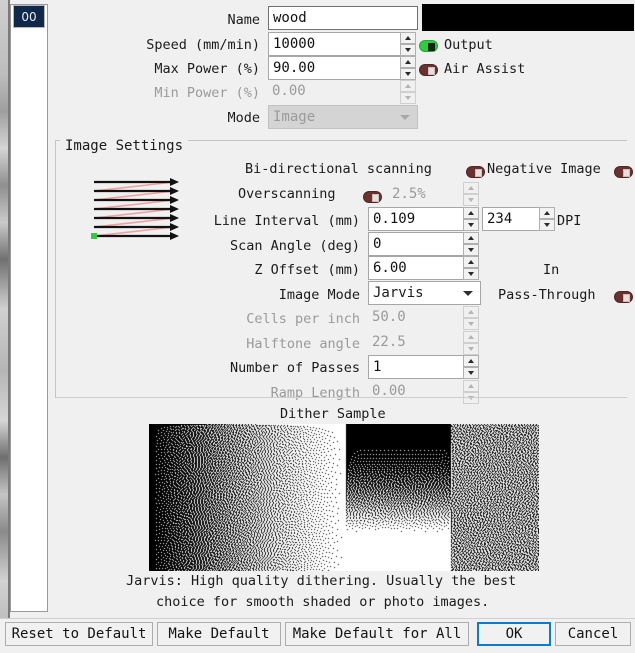 The image size is (635, 653). What do you see at coordinates (551, 270) in the screenshot?
I see `in-label: In` at bounding box center [551, 270].